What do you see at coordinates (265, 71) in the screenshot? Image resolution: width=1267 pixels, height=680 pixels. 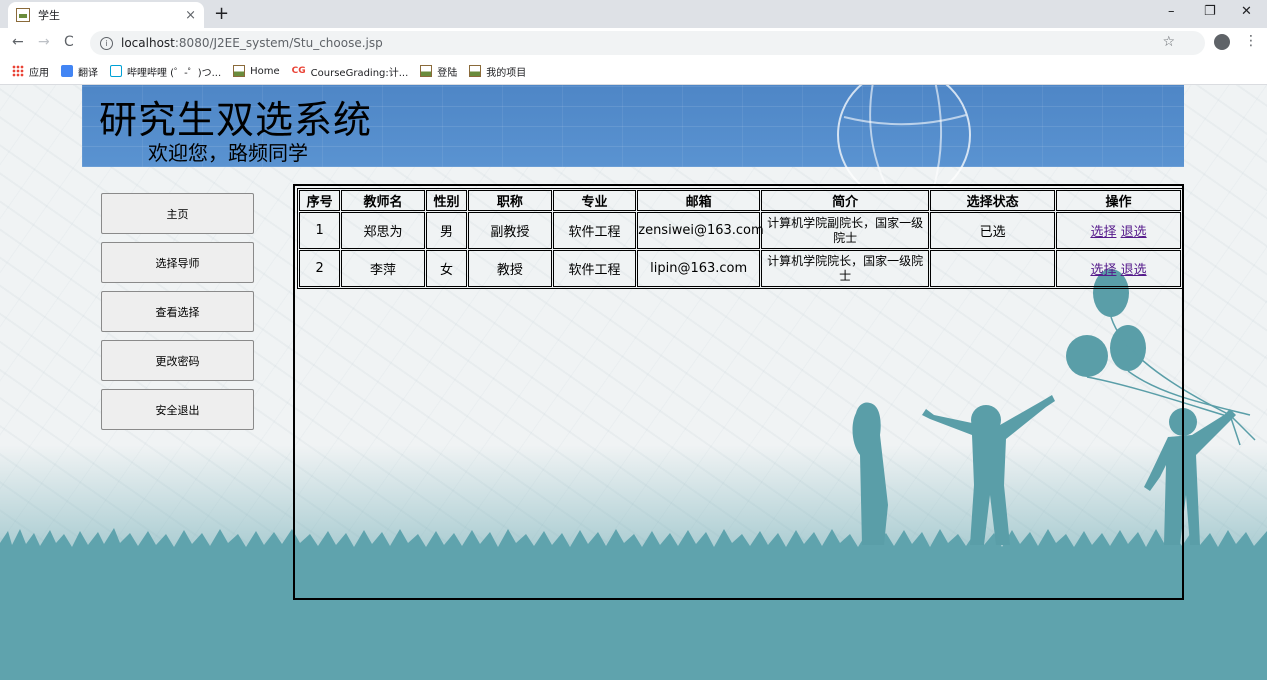 I see `bookmark-label: Home` at bounding box center [265, 71].